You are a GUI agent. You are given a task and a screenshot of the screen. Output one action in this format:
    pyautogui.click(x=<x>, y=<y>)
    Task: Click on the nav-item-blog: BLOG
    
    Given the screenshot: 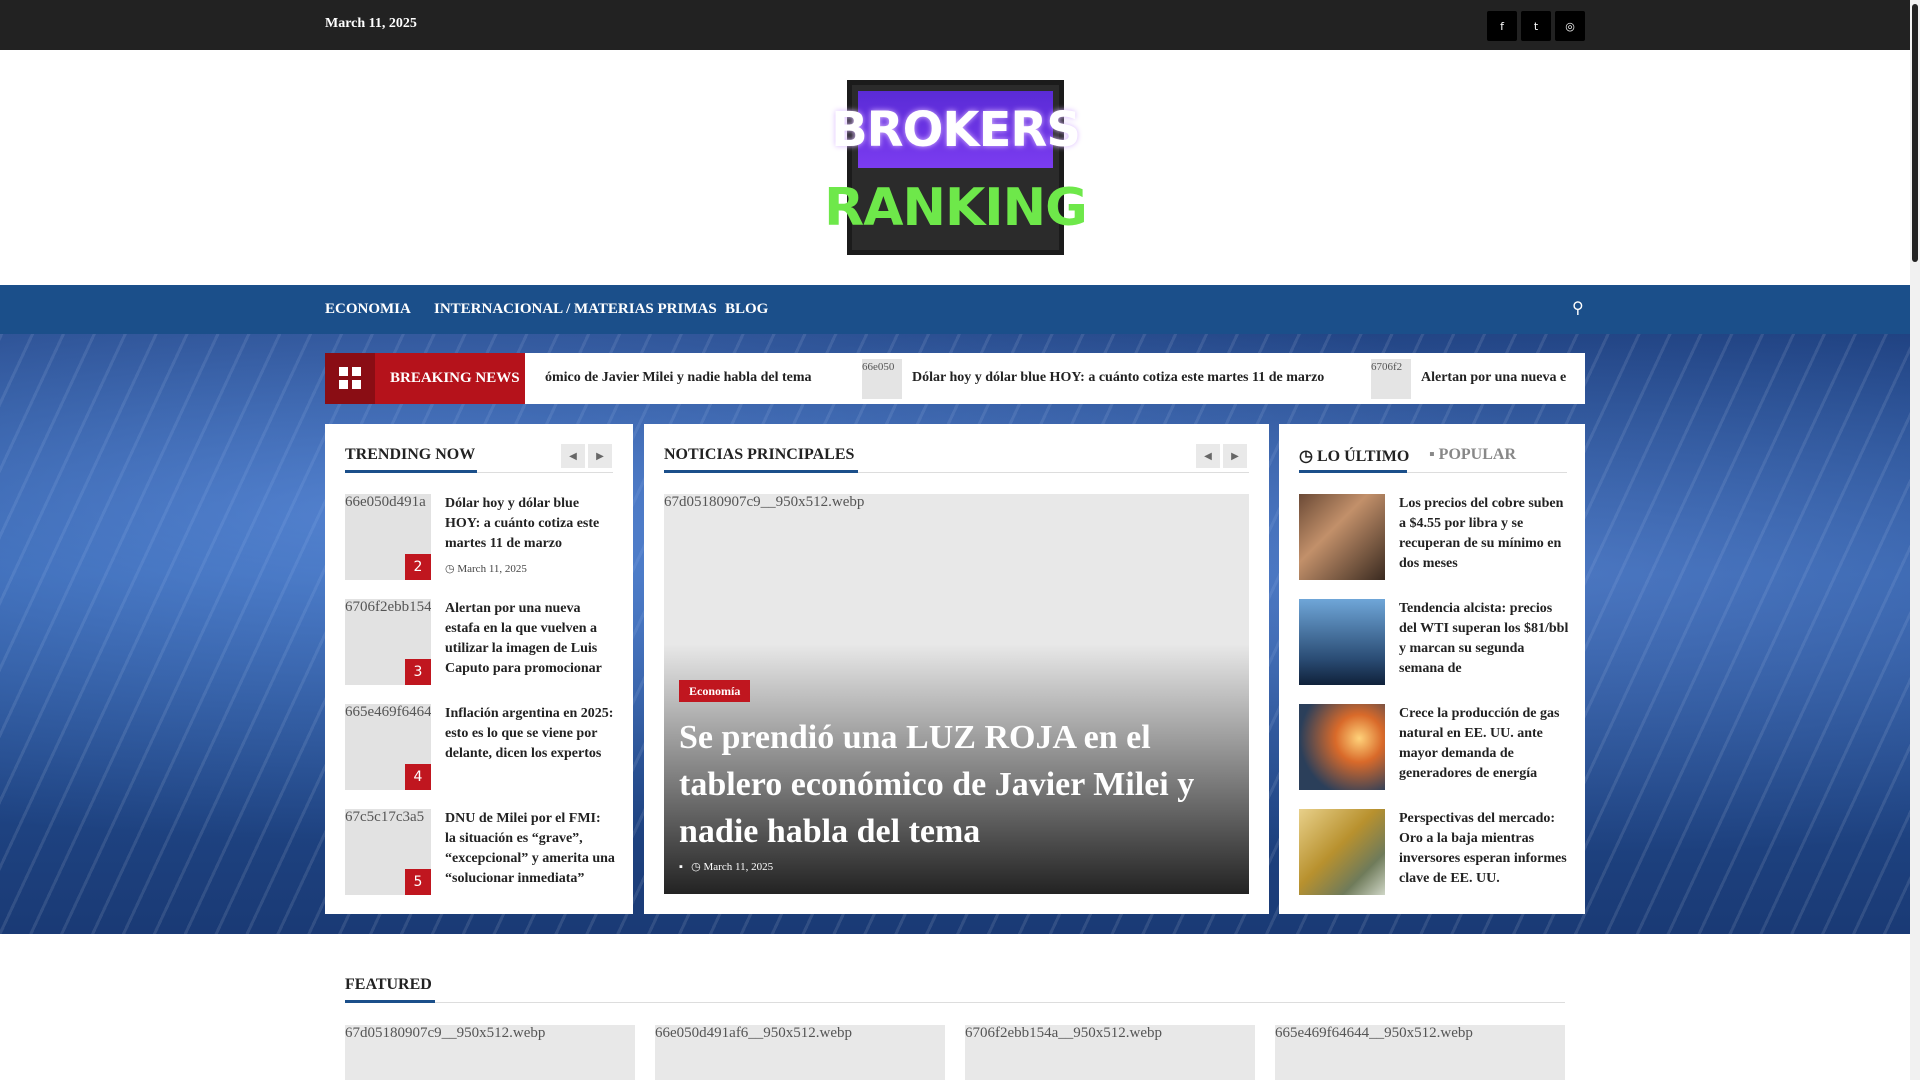 What is the action you would take?
    pyautogui.click(x=746, y=309)
    